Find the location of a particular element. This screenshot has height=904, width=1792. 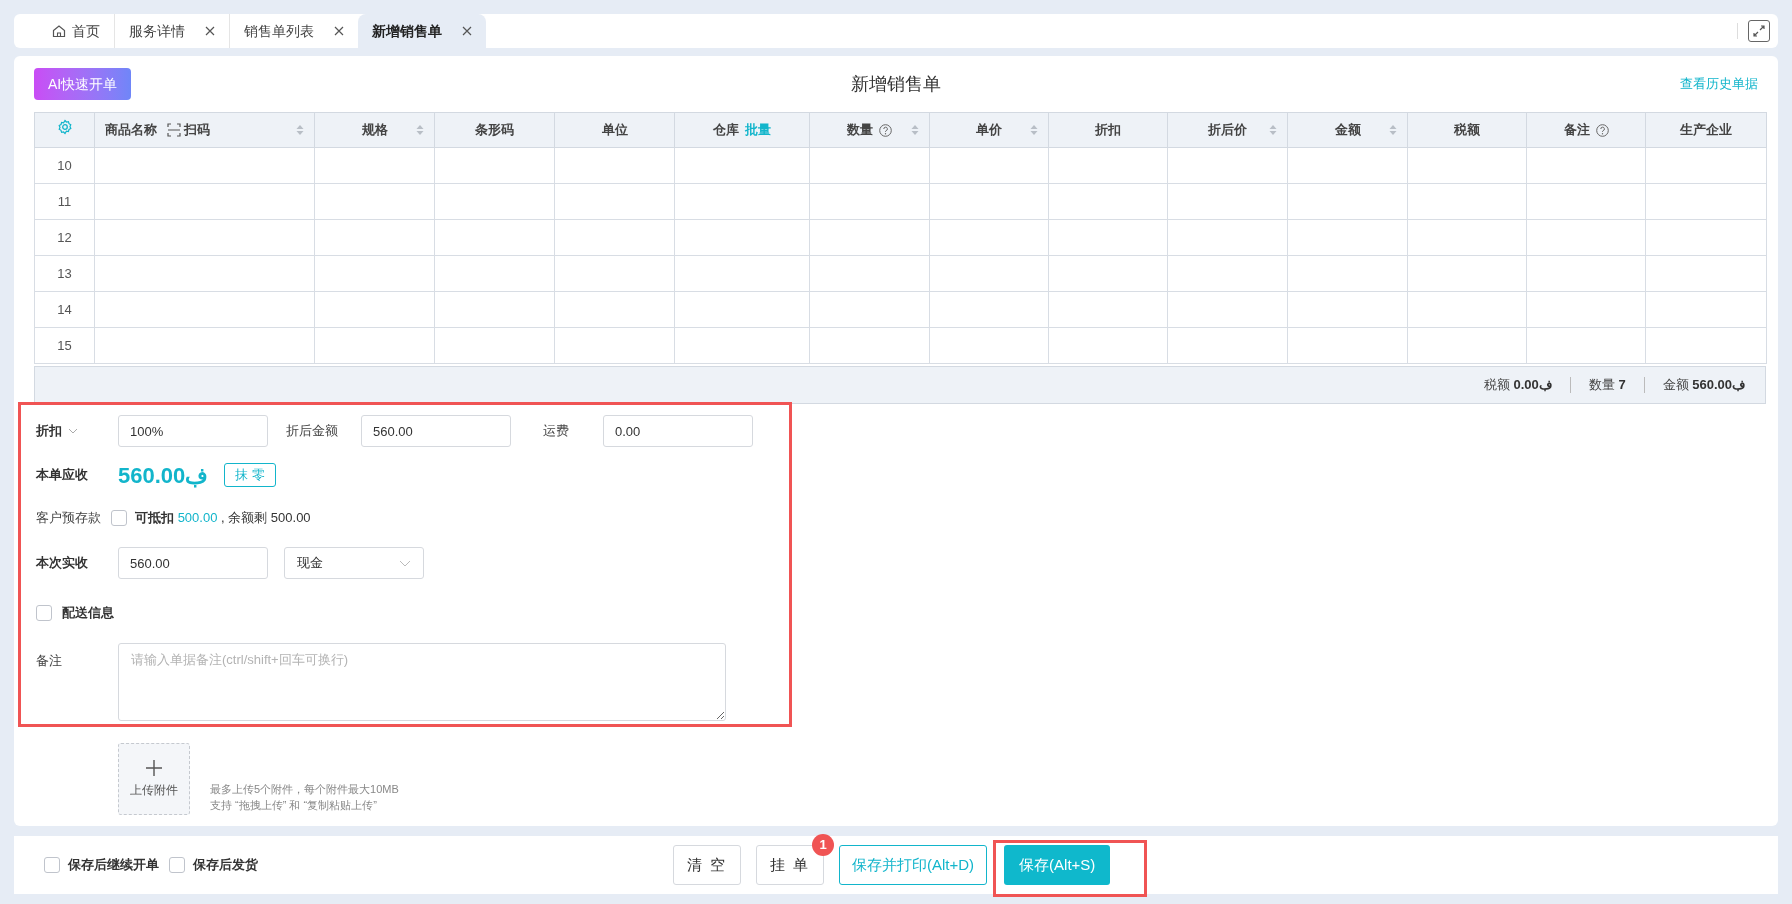

column-header: 折后价 is located at coordinates (1227, 130).